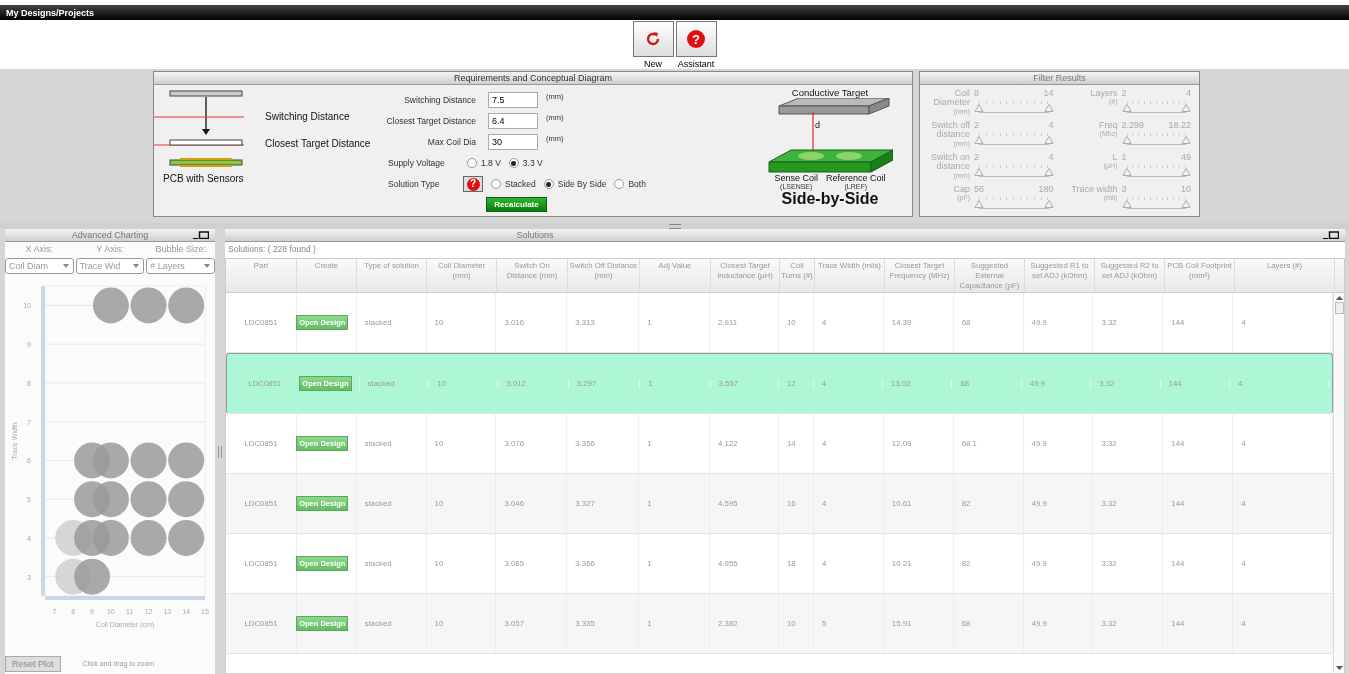 Image resolution: width=1349 pixels, height=674 pixels. I want to click on diagram-label: Sense Coil, so click(796, 178).